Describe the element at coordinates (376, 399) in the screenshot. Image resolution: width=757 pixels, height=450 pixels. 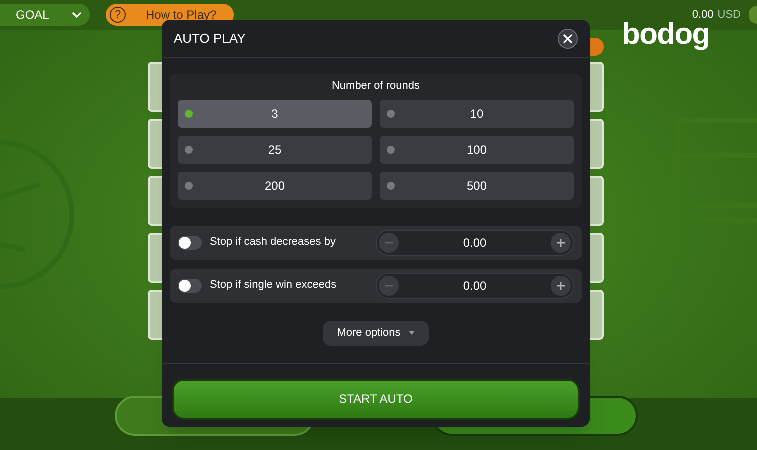
I see `start-auto-button: START AUTO` at that location.